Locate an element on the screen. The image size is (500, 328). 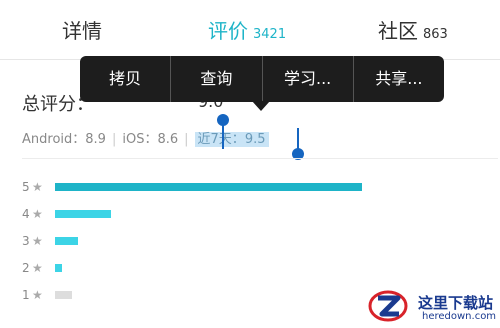
rating-row: 4 ★ is located at coordinates (212, 214).